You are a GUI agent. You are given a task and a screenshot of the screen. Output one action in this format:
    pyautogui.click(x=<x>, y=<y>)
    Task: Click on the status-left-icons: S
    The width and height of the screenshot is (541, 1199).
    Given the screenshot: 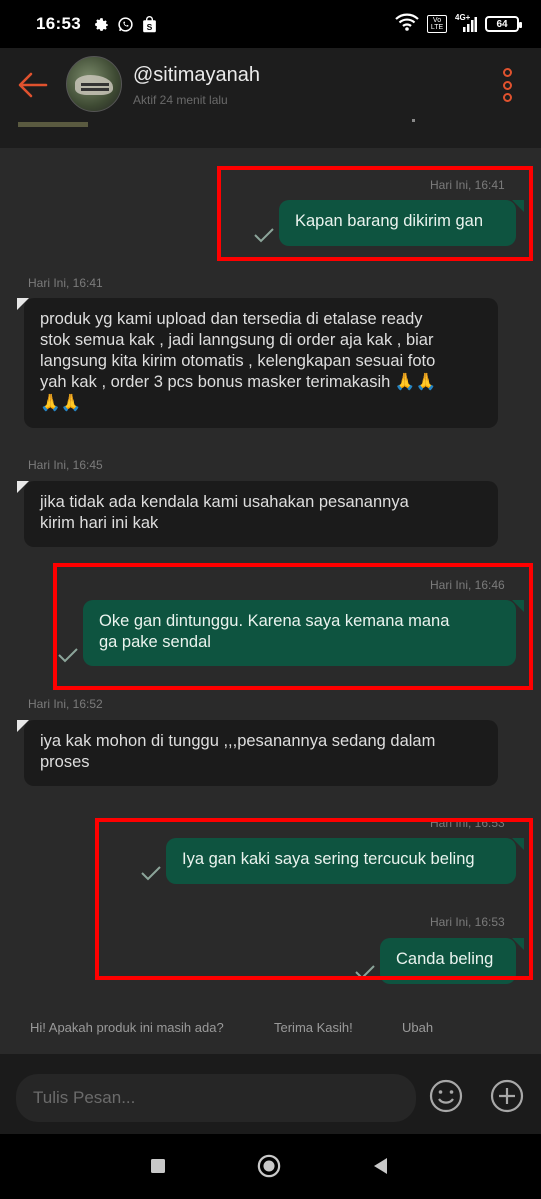 What is the action you would take?
    pyautogui.click(x=125, y=24)
    